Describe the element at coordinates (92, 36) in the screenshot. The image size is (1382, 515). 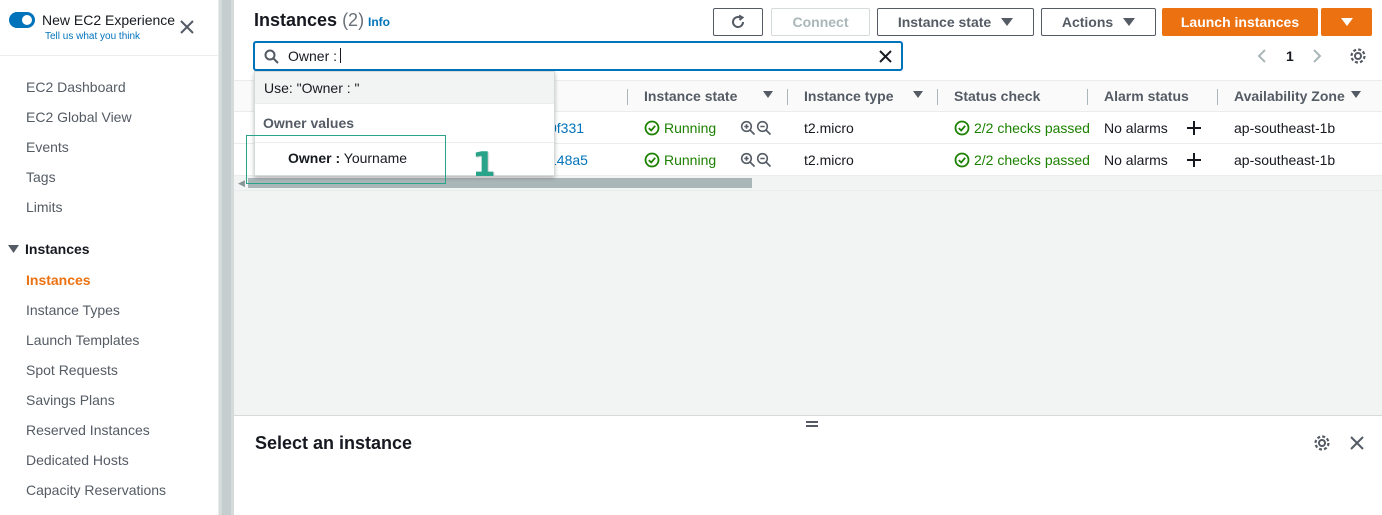
I see `feedback-link: Tell us what you think` at that location.